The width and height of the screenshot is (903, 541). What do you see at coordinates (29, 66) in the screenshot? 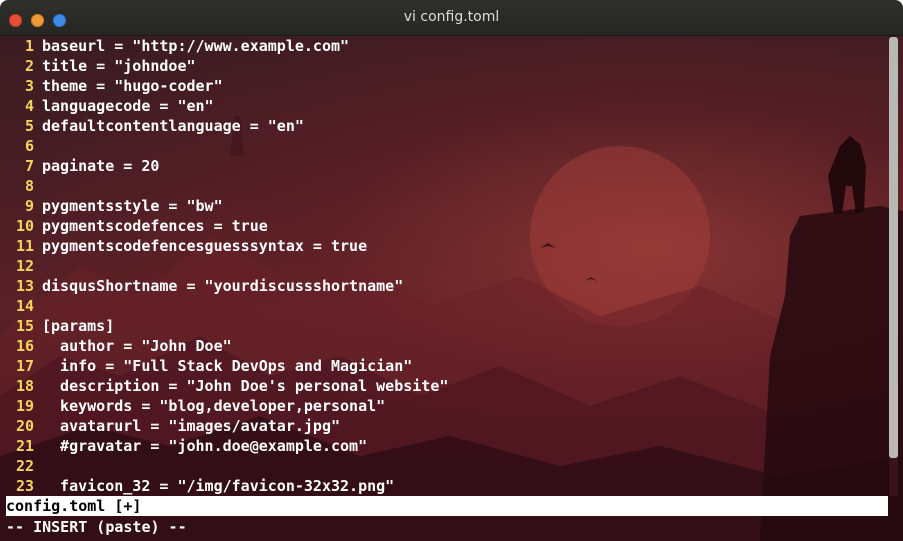
I see `line-number: 2` at bounding box center [29, 66].